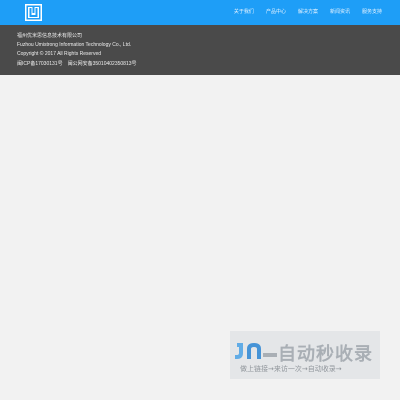 The height and width of the screenshot is (400, 400). I want to click on icp-license: 闽ICP备17030131号 闽公网安备35010402350813号, so click(77, 64).